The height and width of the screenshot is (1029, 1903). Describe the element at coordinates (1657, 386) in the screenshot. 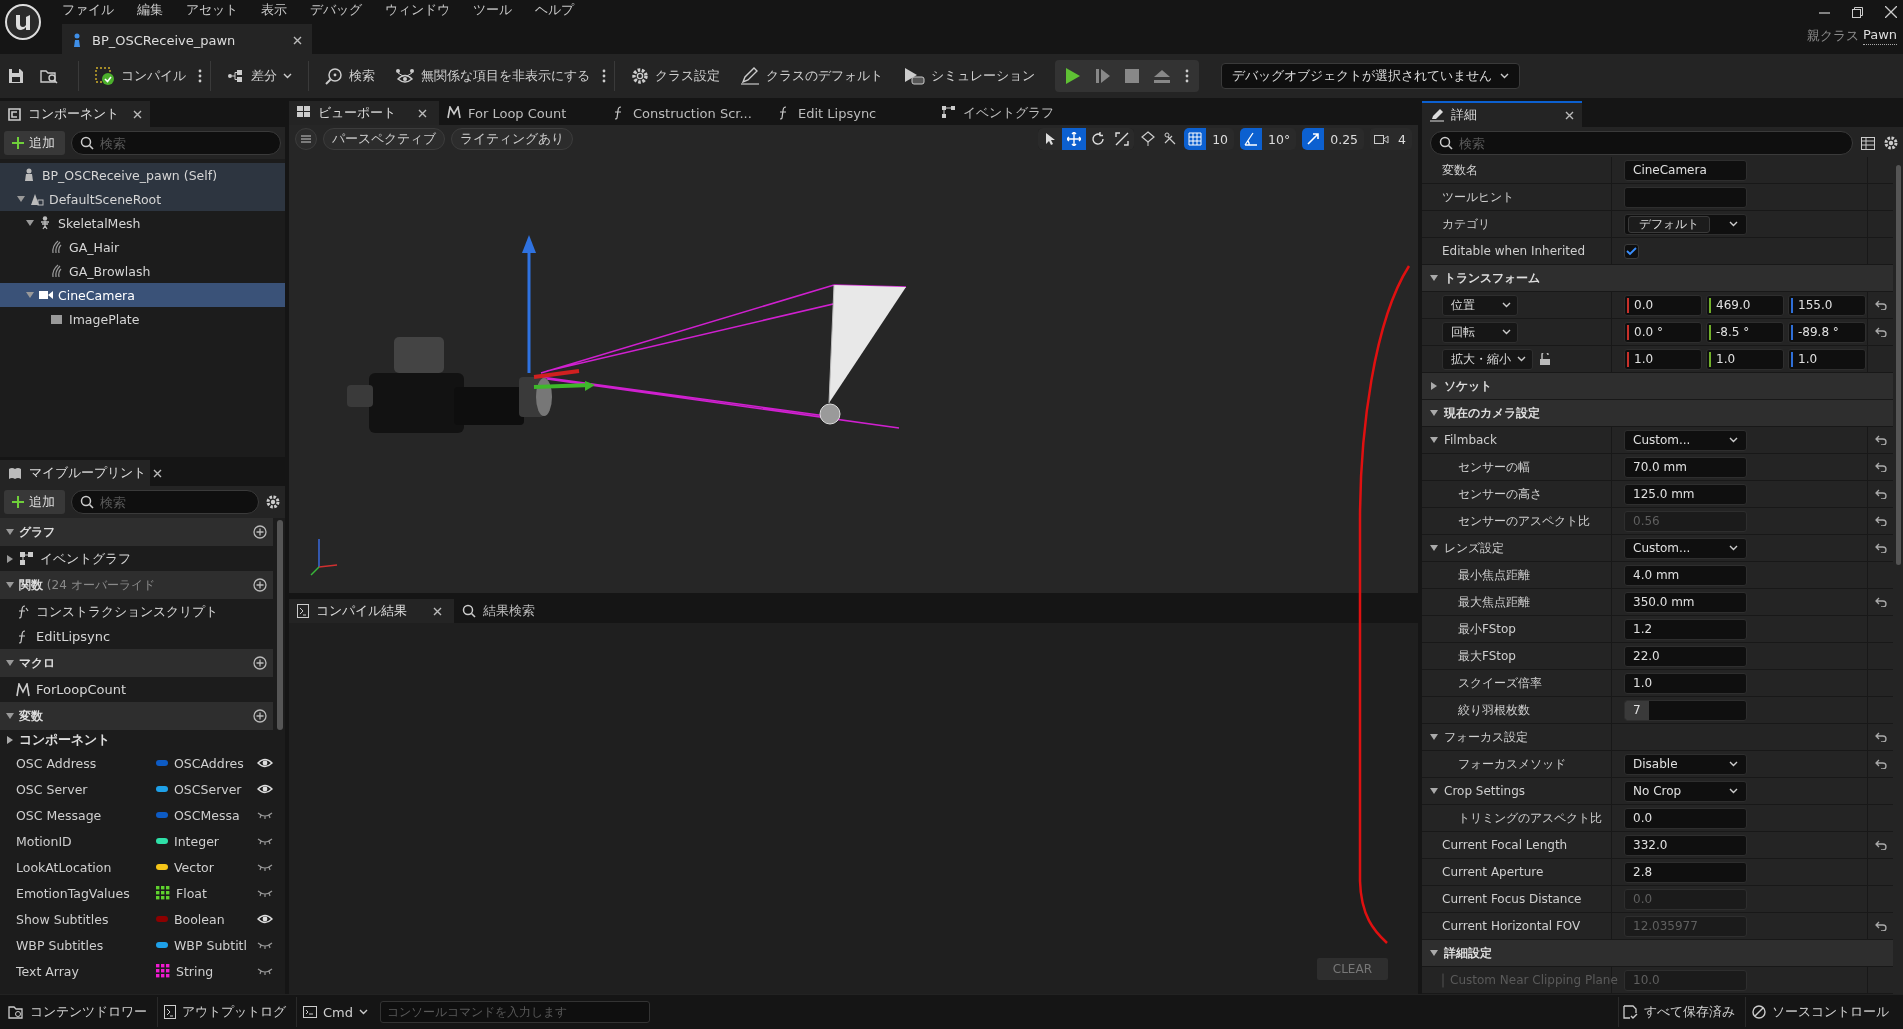

I see `section-header: ソケット` at that location.